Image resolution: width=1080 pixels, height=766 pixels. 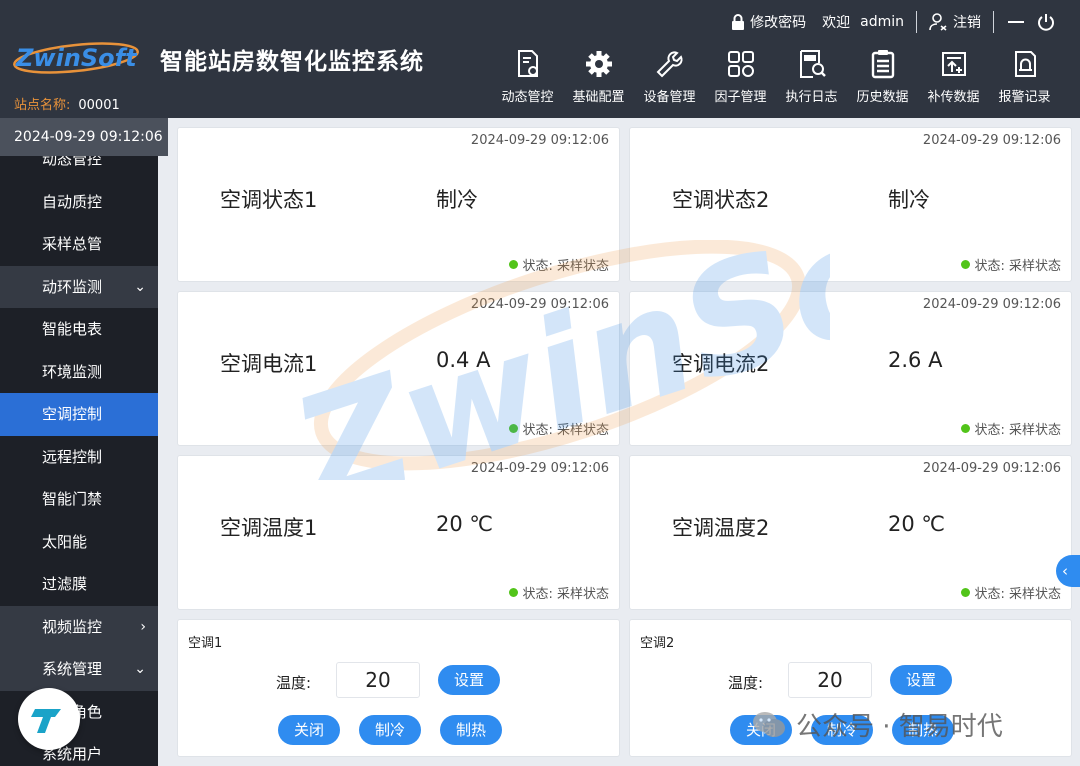 What do you see at coordinates (598, 76) in the screenshot?
I see `nav-basic-config: 基础配置` at bounding box center [598, 76].